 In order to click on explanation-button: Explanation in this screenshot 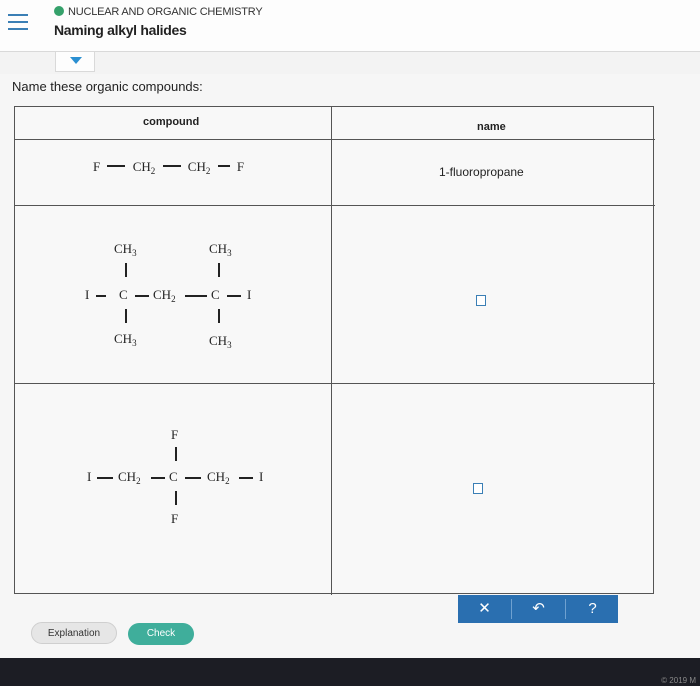, I will do `click(74, 633)`.